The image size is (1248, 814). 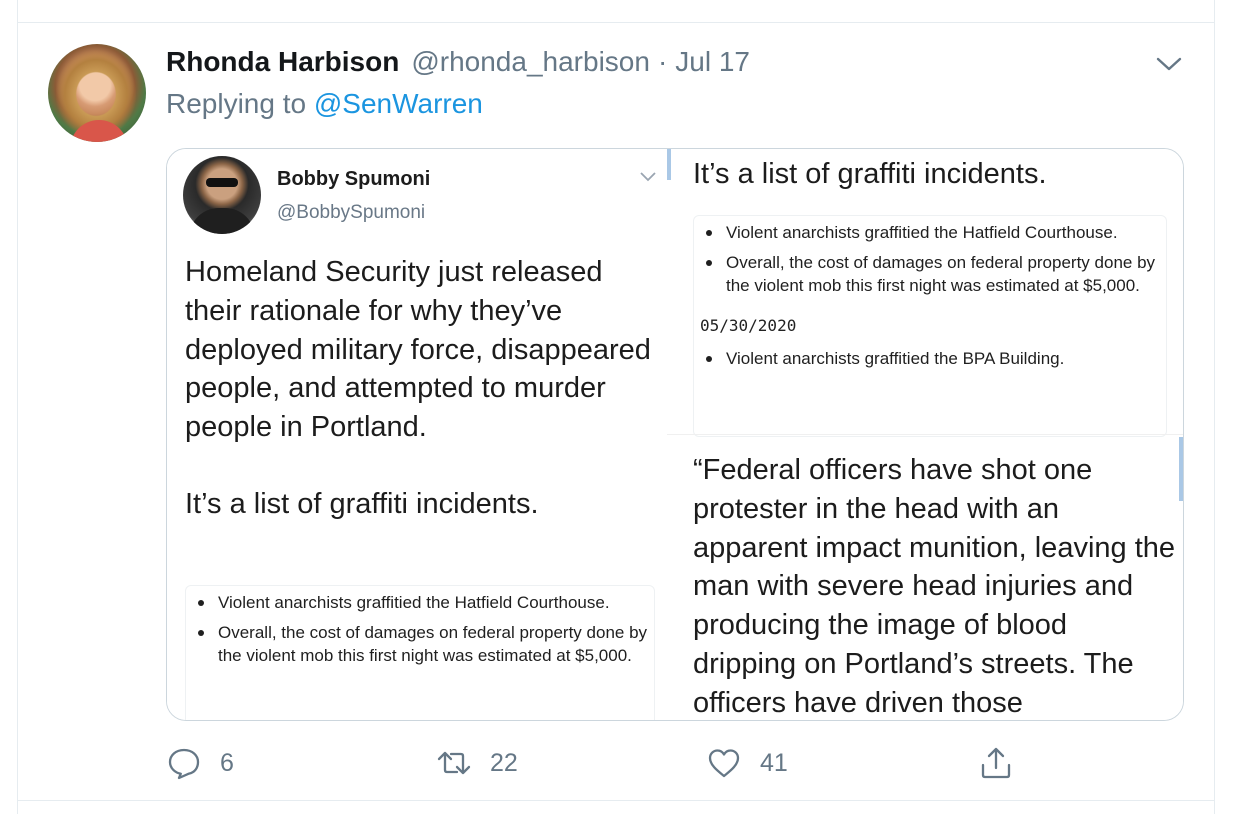 I want to click on sunglasses, so click(x=222, y=182).